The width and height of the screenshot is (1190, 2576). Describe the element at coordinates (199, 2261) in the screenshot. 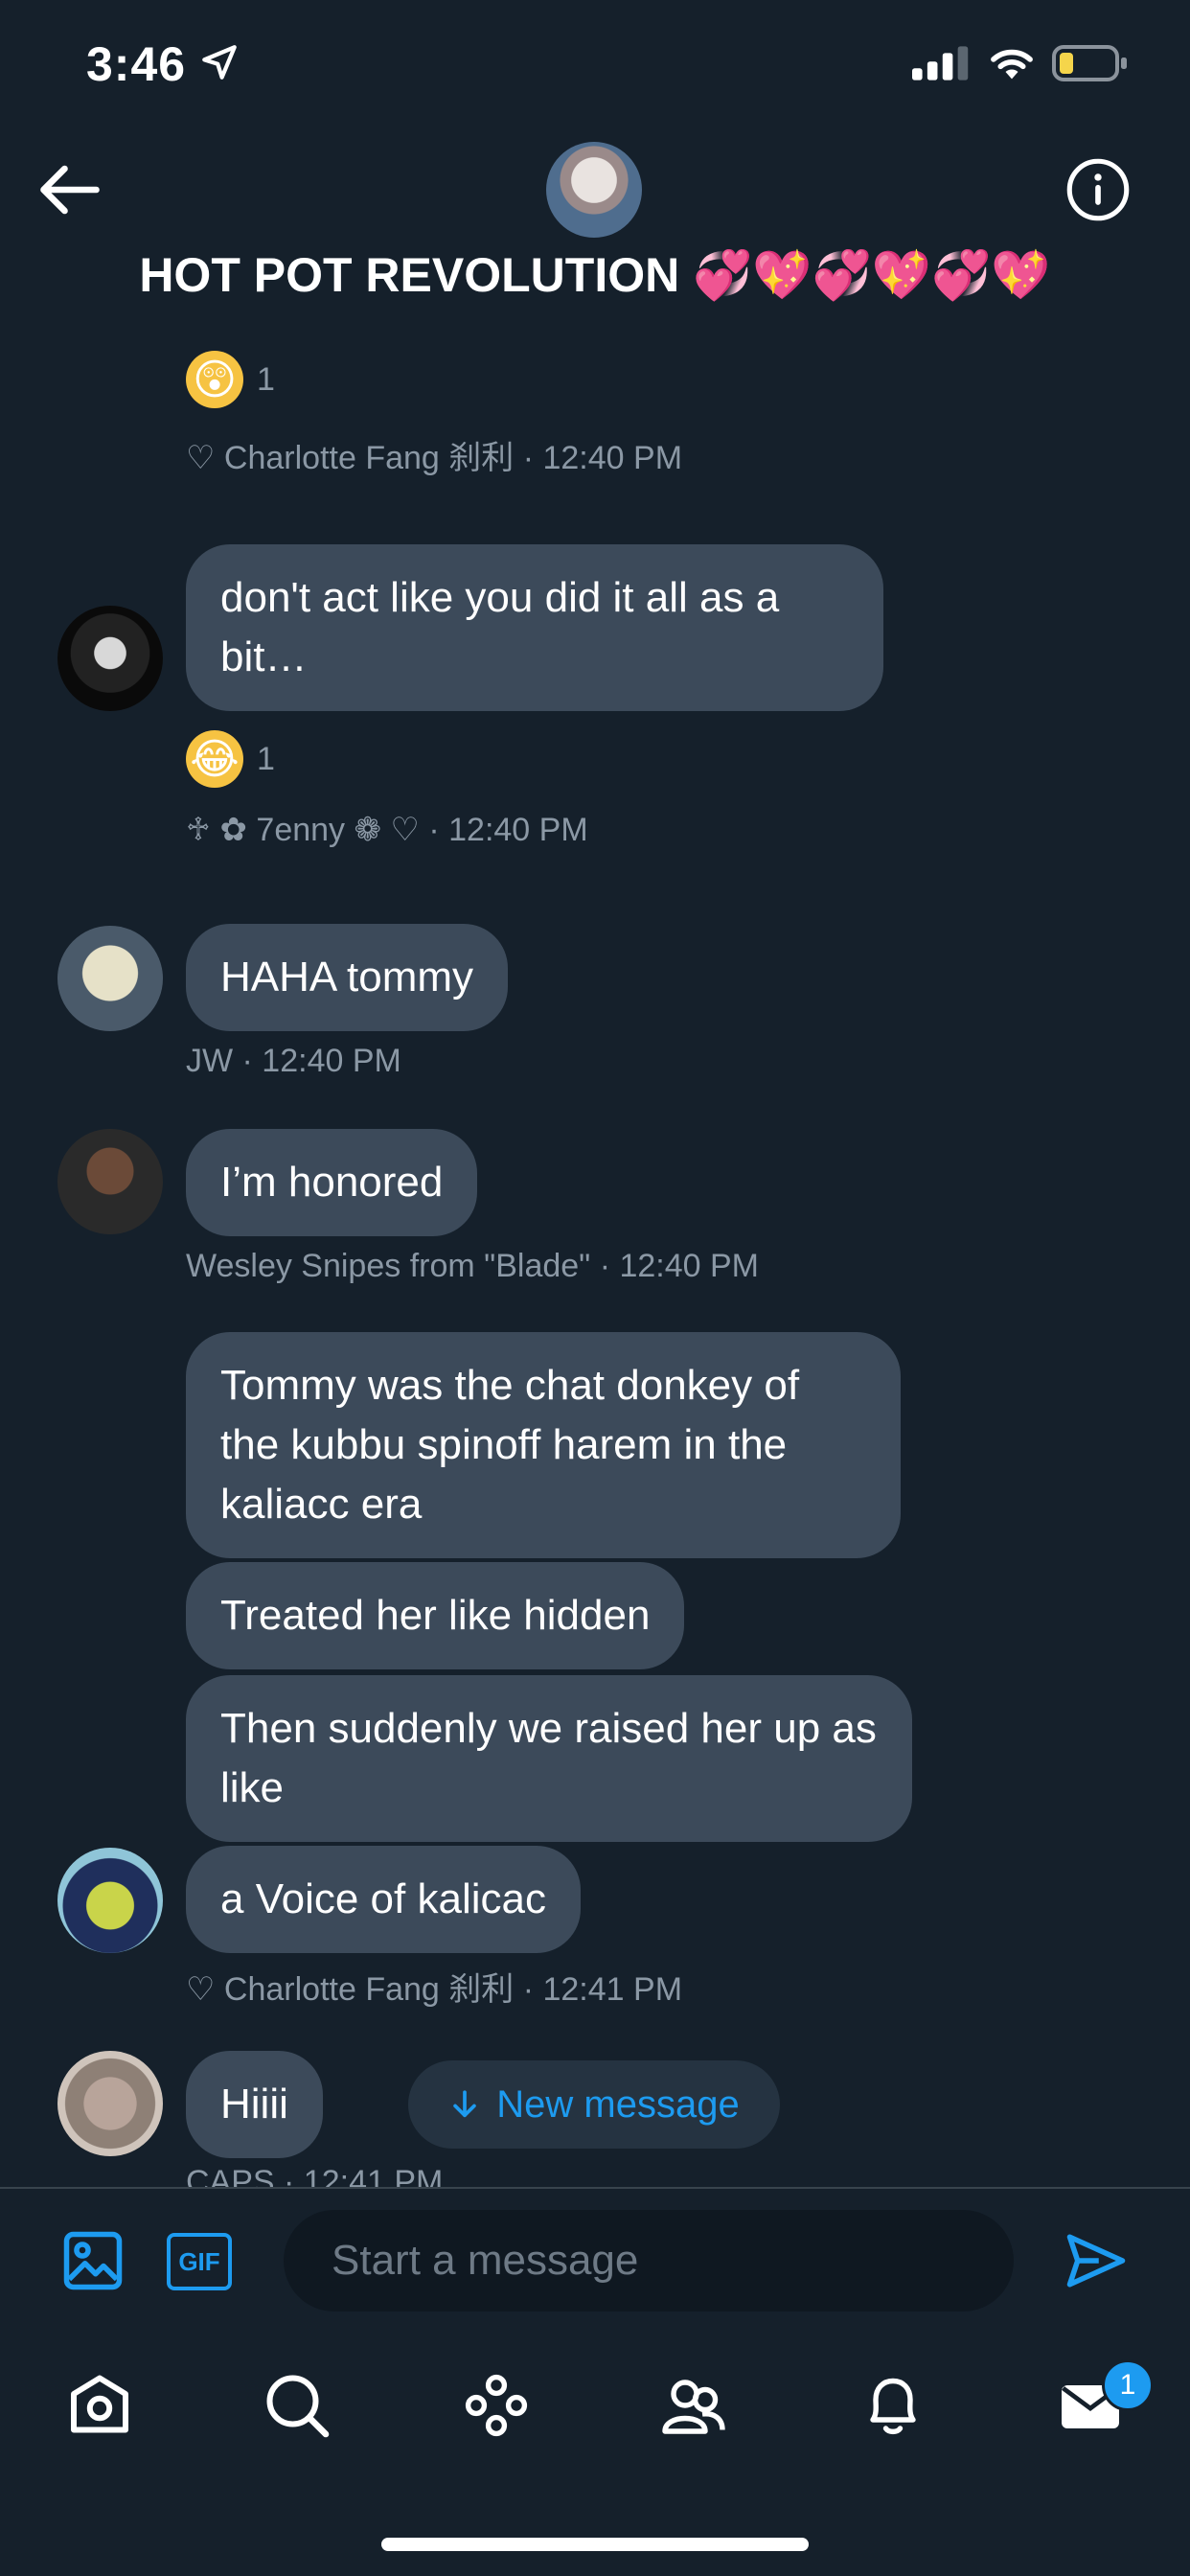

I see `gif-button: GIF` at that location.